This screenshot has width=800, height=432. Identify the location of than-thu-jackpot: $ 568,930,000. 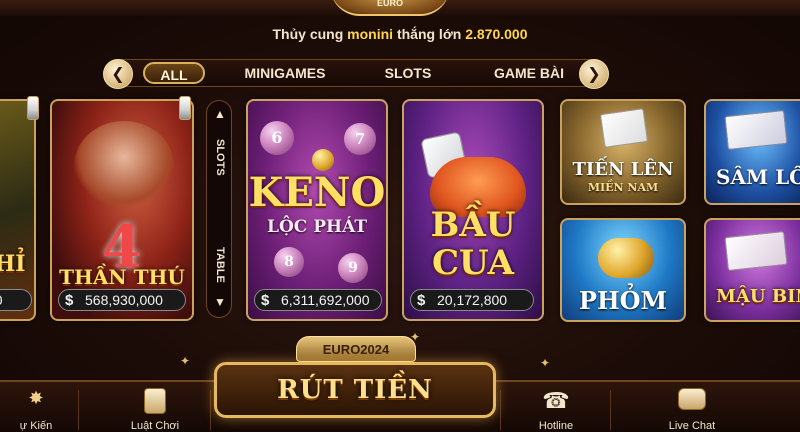
(122, 300).